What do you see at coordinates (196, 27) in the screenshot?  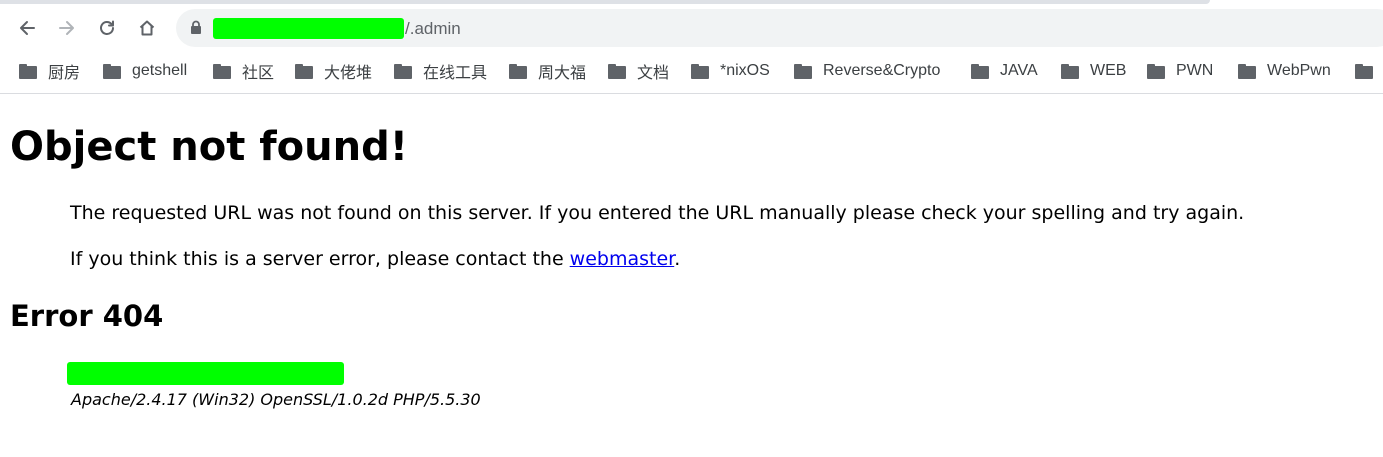 I see `lock-icon` at bounding box center [196, 27].